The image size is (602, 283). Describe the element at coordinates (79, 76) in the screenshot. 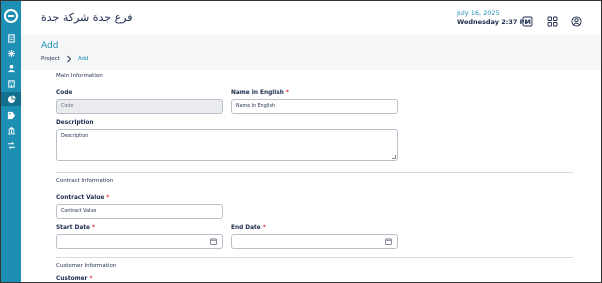

I see `main-information-heading: Main Information` at that location.